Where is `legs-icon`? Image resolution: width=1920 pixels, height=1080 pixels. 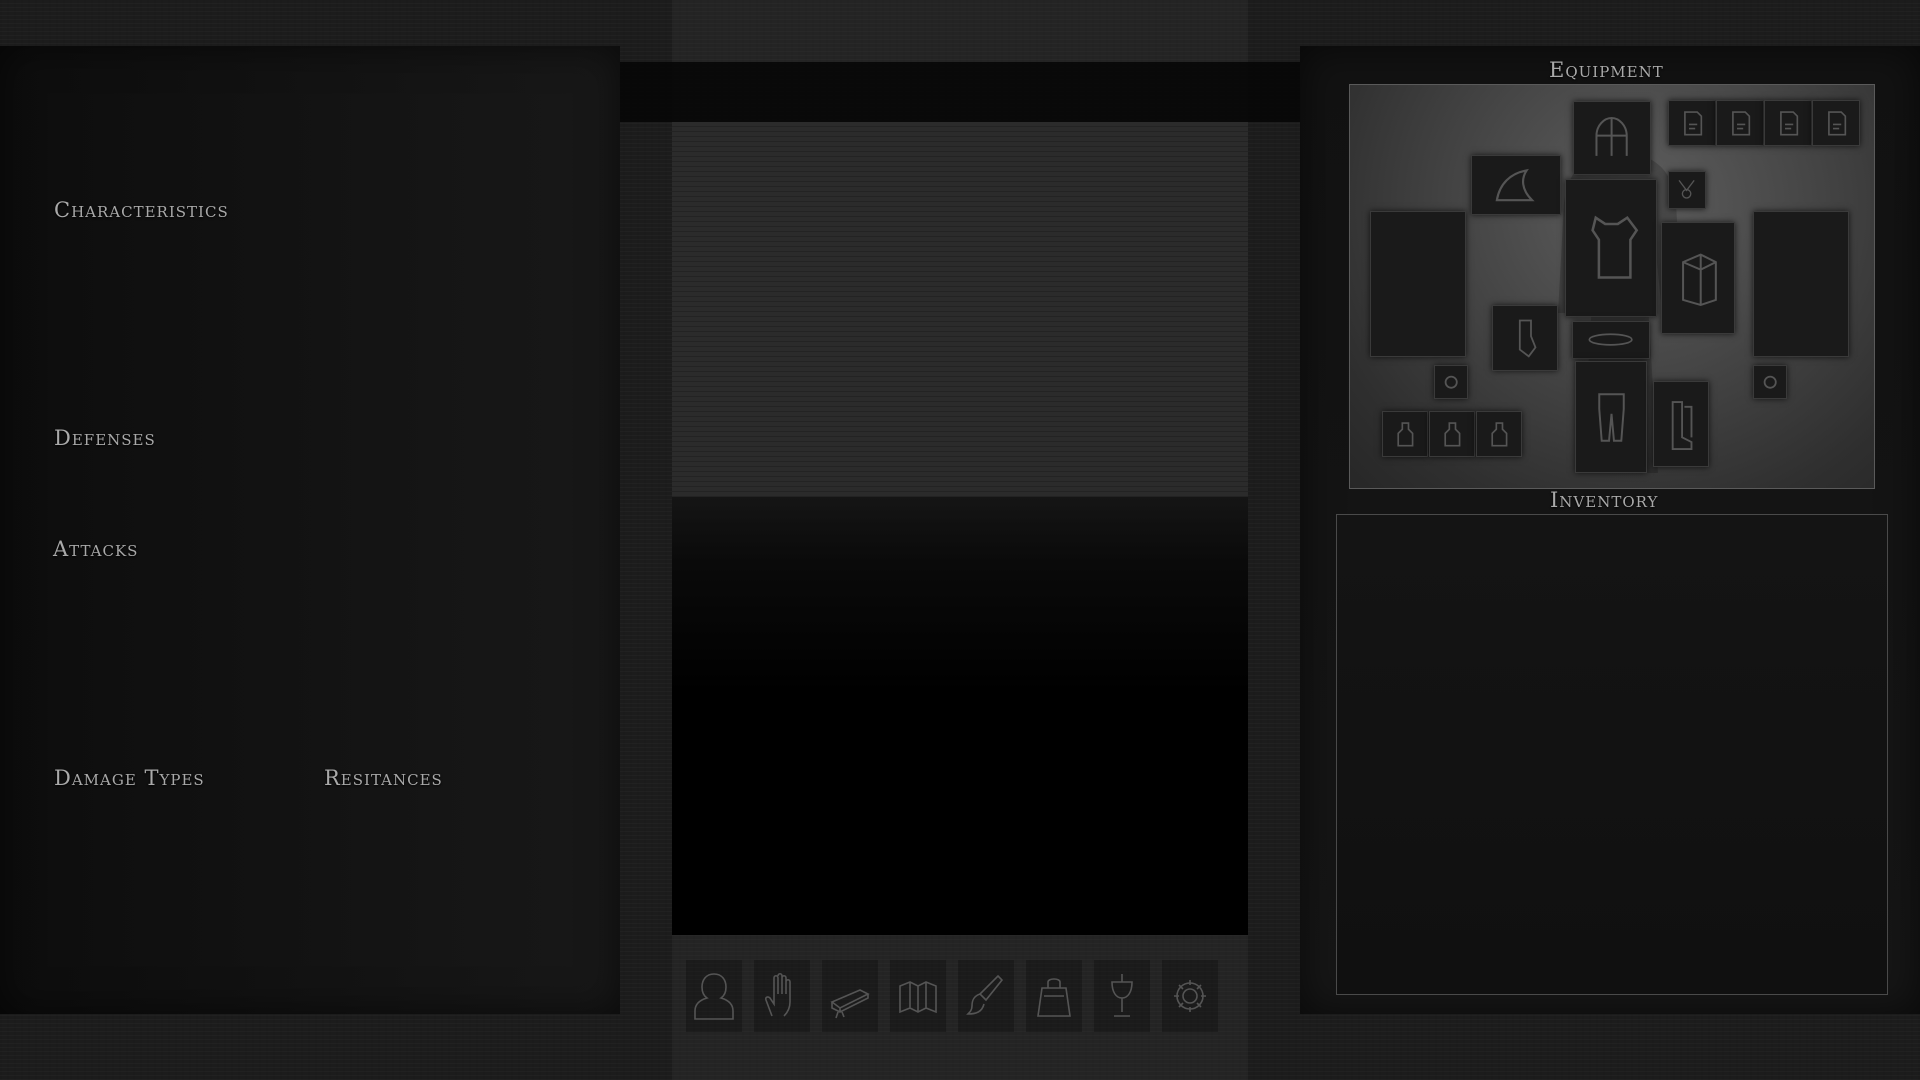 legs-icon is located at coordinates (1611, 417).